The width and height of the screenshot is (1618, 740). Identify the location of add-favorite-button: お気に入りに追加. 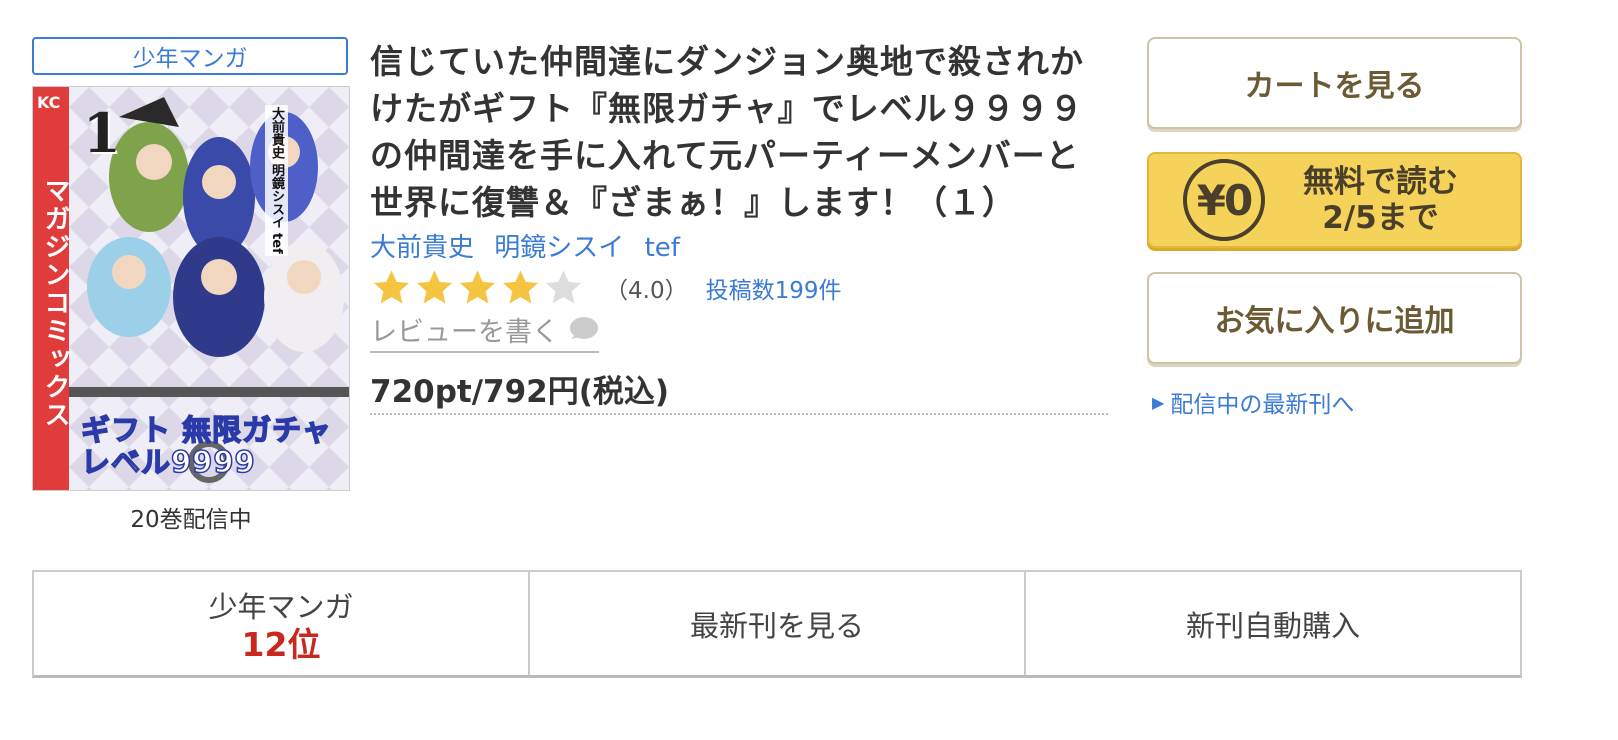
(1334, 318).